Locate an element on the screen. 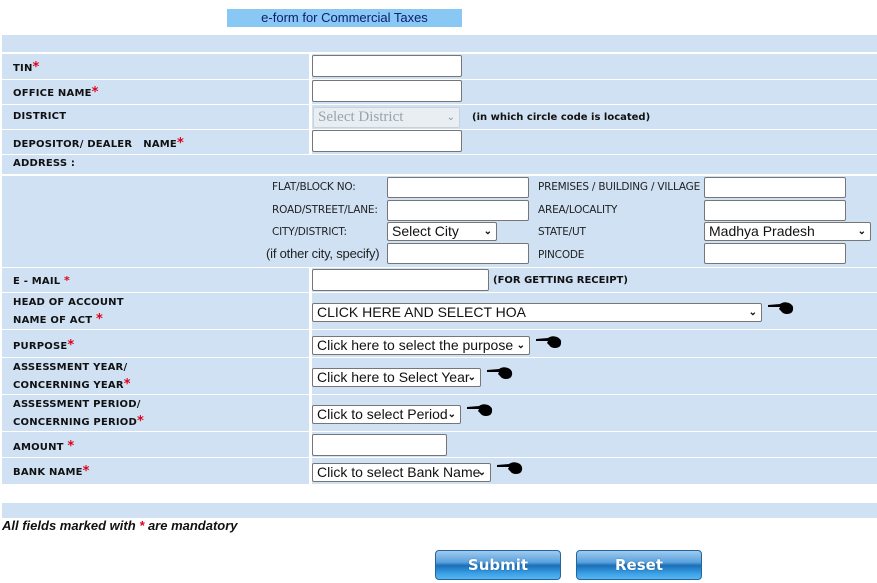 Image resolution: width=877 pixels, height=583 pixels. email-label: E - MAIL * is located at coordinates (41, 280).